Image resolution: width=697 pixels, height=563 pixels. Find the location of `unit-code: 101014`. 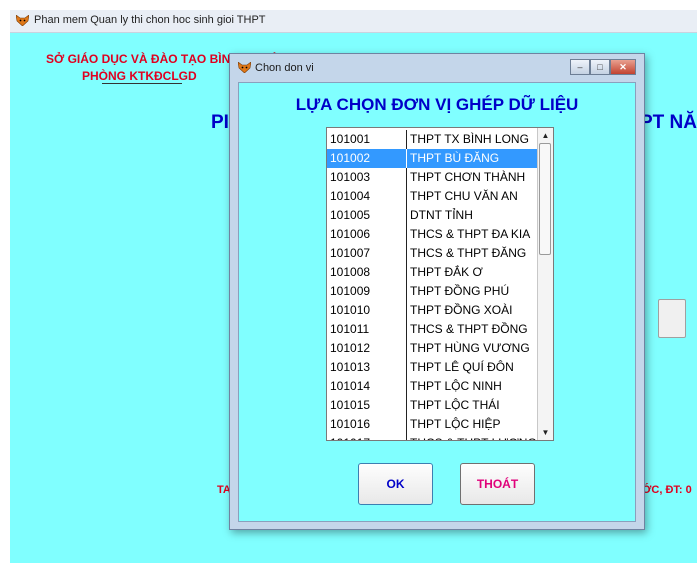

unit-code: 101014 is located at coordinates (350, 386).